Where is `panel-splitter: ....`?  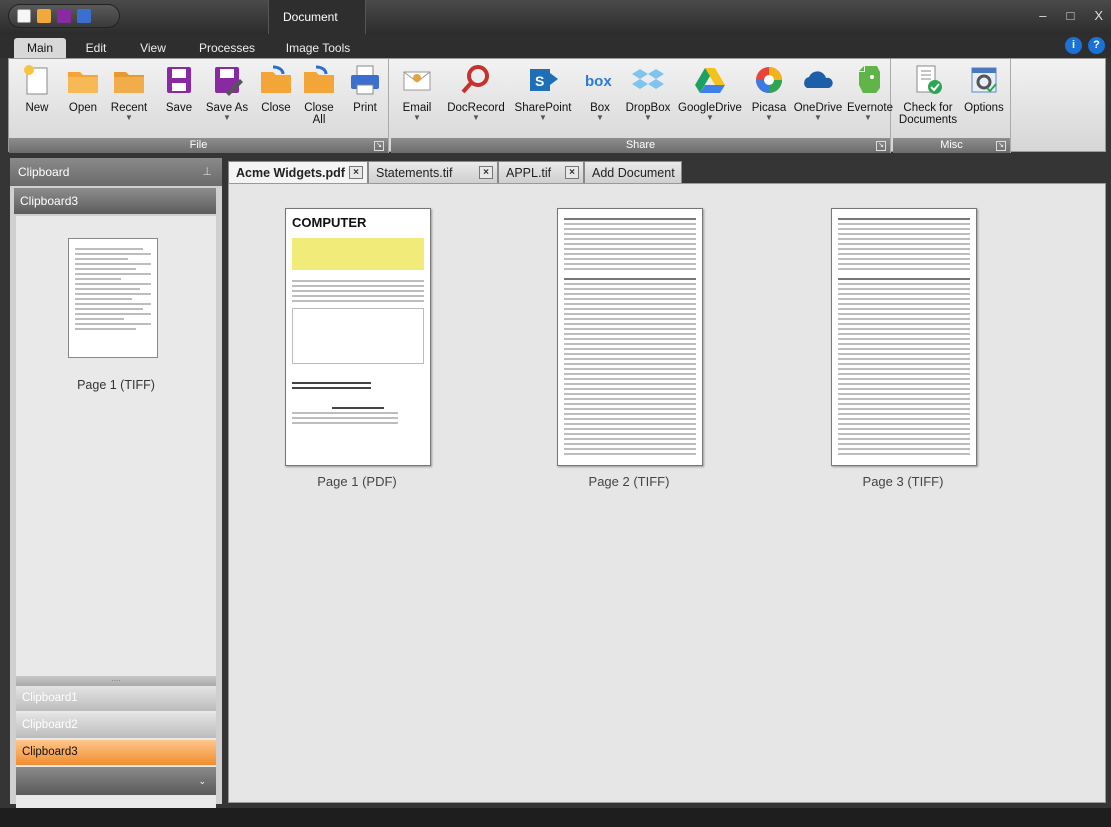 panel-splitter: .... is located at coordinates (116, 680).